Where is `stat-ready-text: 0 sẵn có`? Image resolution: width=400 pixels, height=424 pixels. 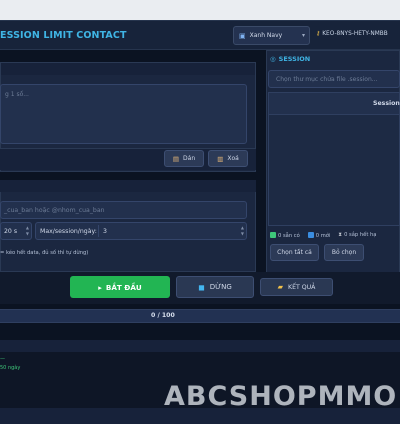
stat-ready-text: 0 sẵn có is located at coordinates (289, 236).